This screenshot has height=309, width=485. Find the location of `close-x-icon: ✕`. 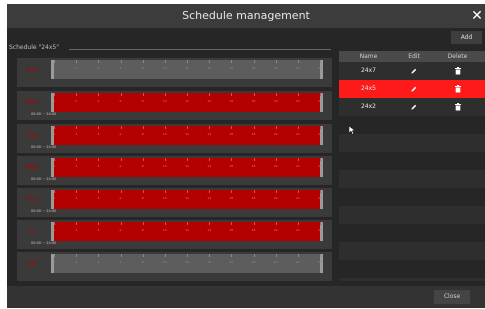

close-x-icon: ✕ is located at coordinates (477, 16).